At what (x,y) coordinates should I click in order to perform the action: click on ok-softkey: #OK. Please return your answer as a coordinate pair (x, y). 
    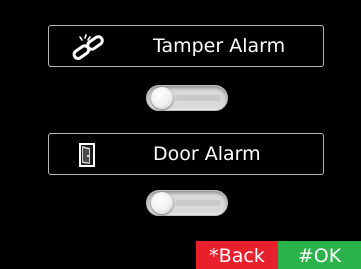
    Looking at the image, I should click on (319, 255).